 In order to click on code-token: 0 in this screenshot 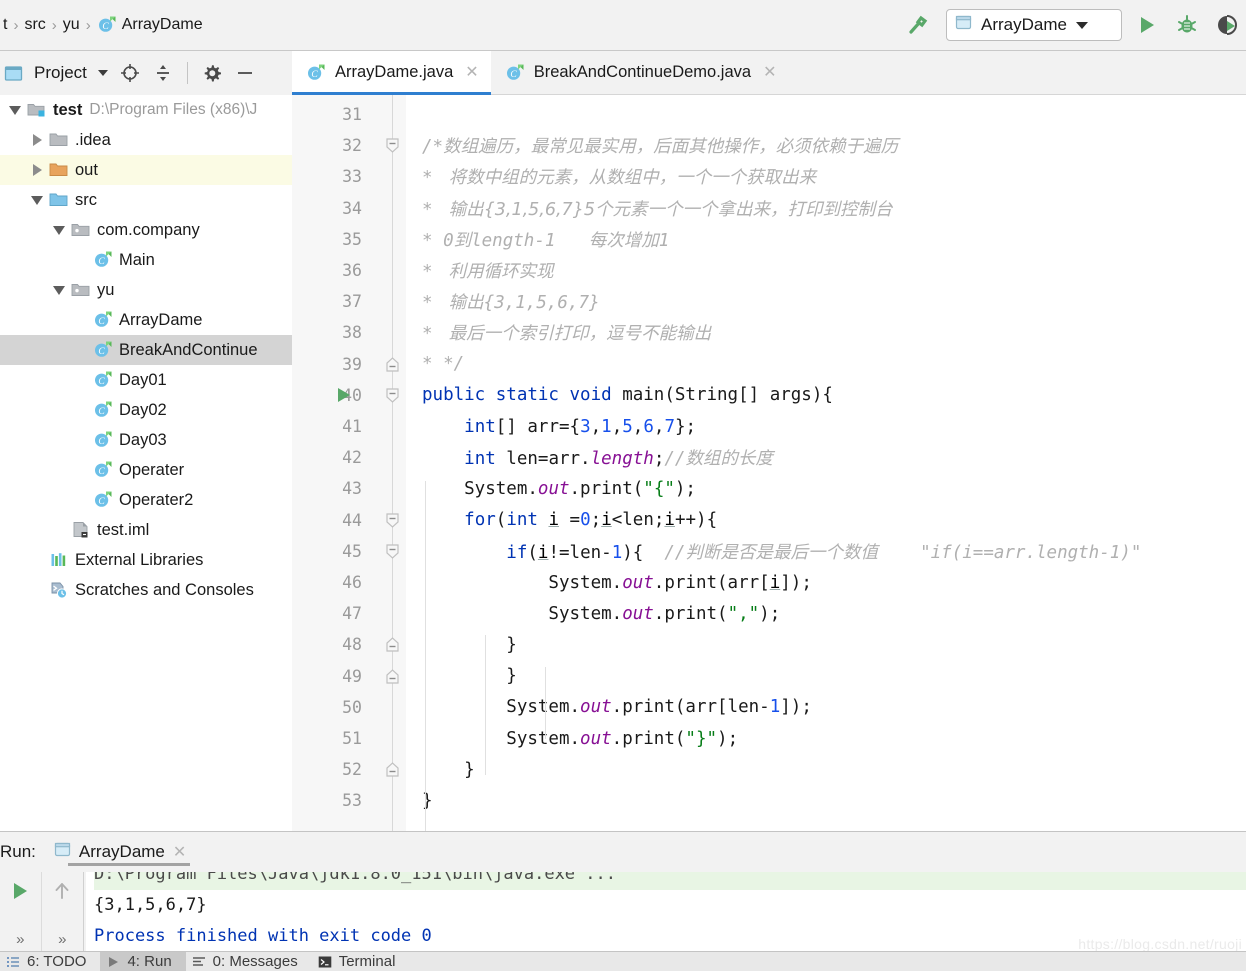, I will do `click(585, 520)`.